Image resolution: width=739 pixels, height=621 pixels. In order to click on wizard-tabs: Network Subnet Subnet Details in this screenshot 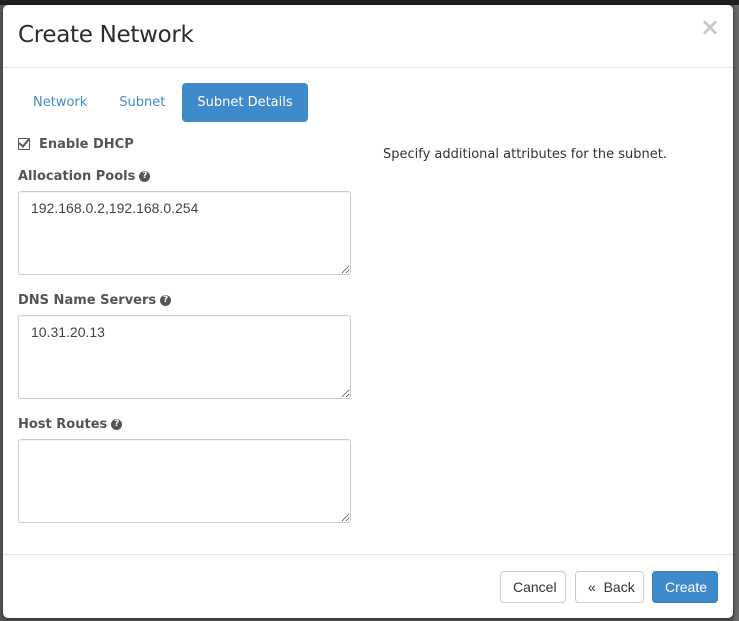, I will do `click(164, 102)`.